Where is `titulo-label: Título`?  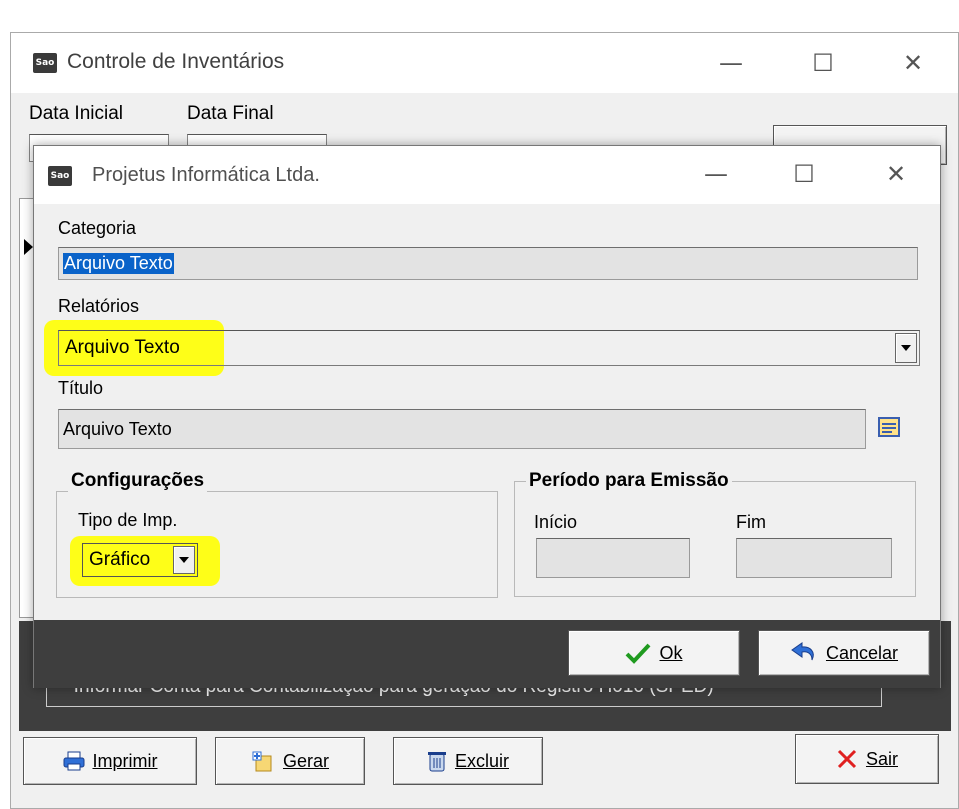
titulo-label: Título is located at coordinates (81, 388).